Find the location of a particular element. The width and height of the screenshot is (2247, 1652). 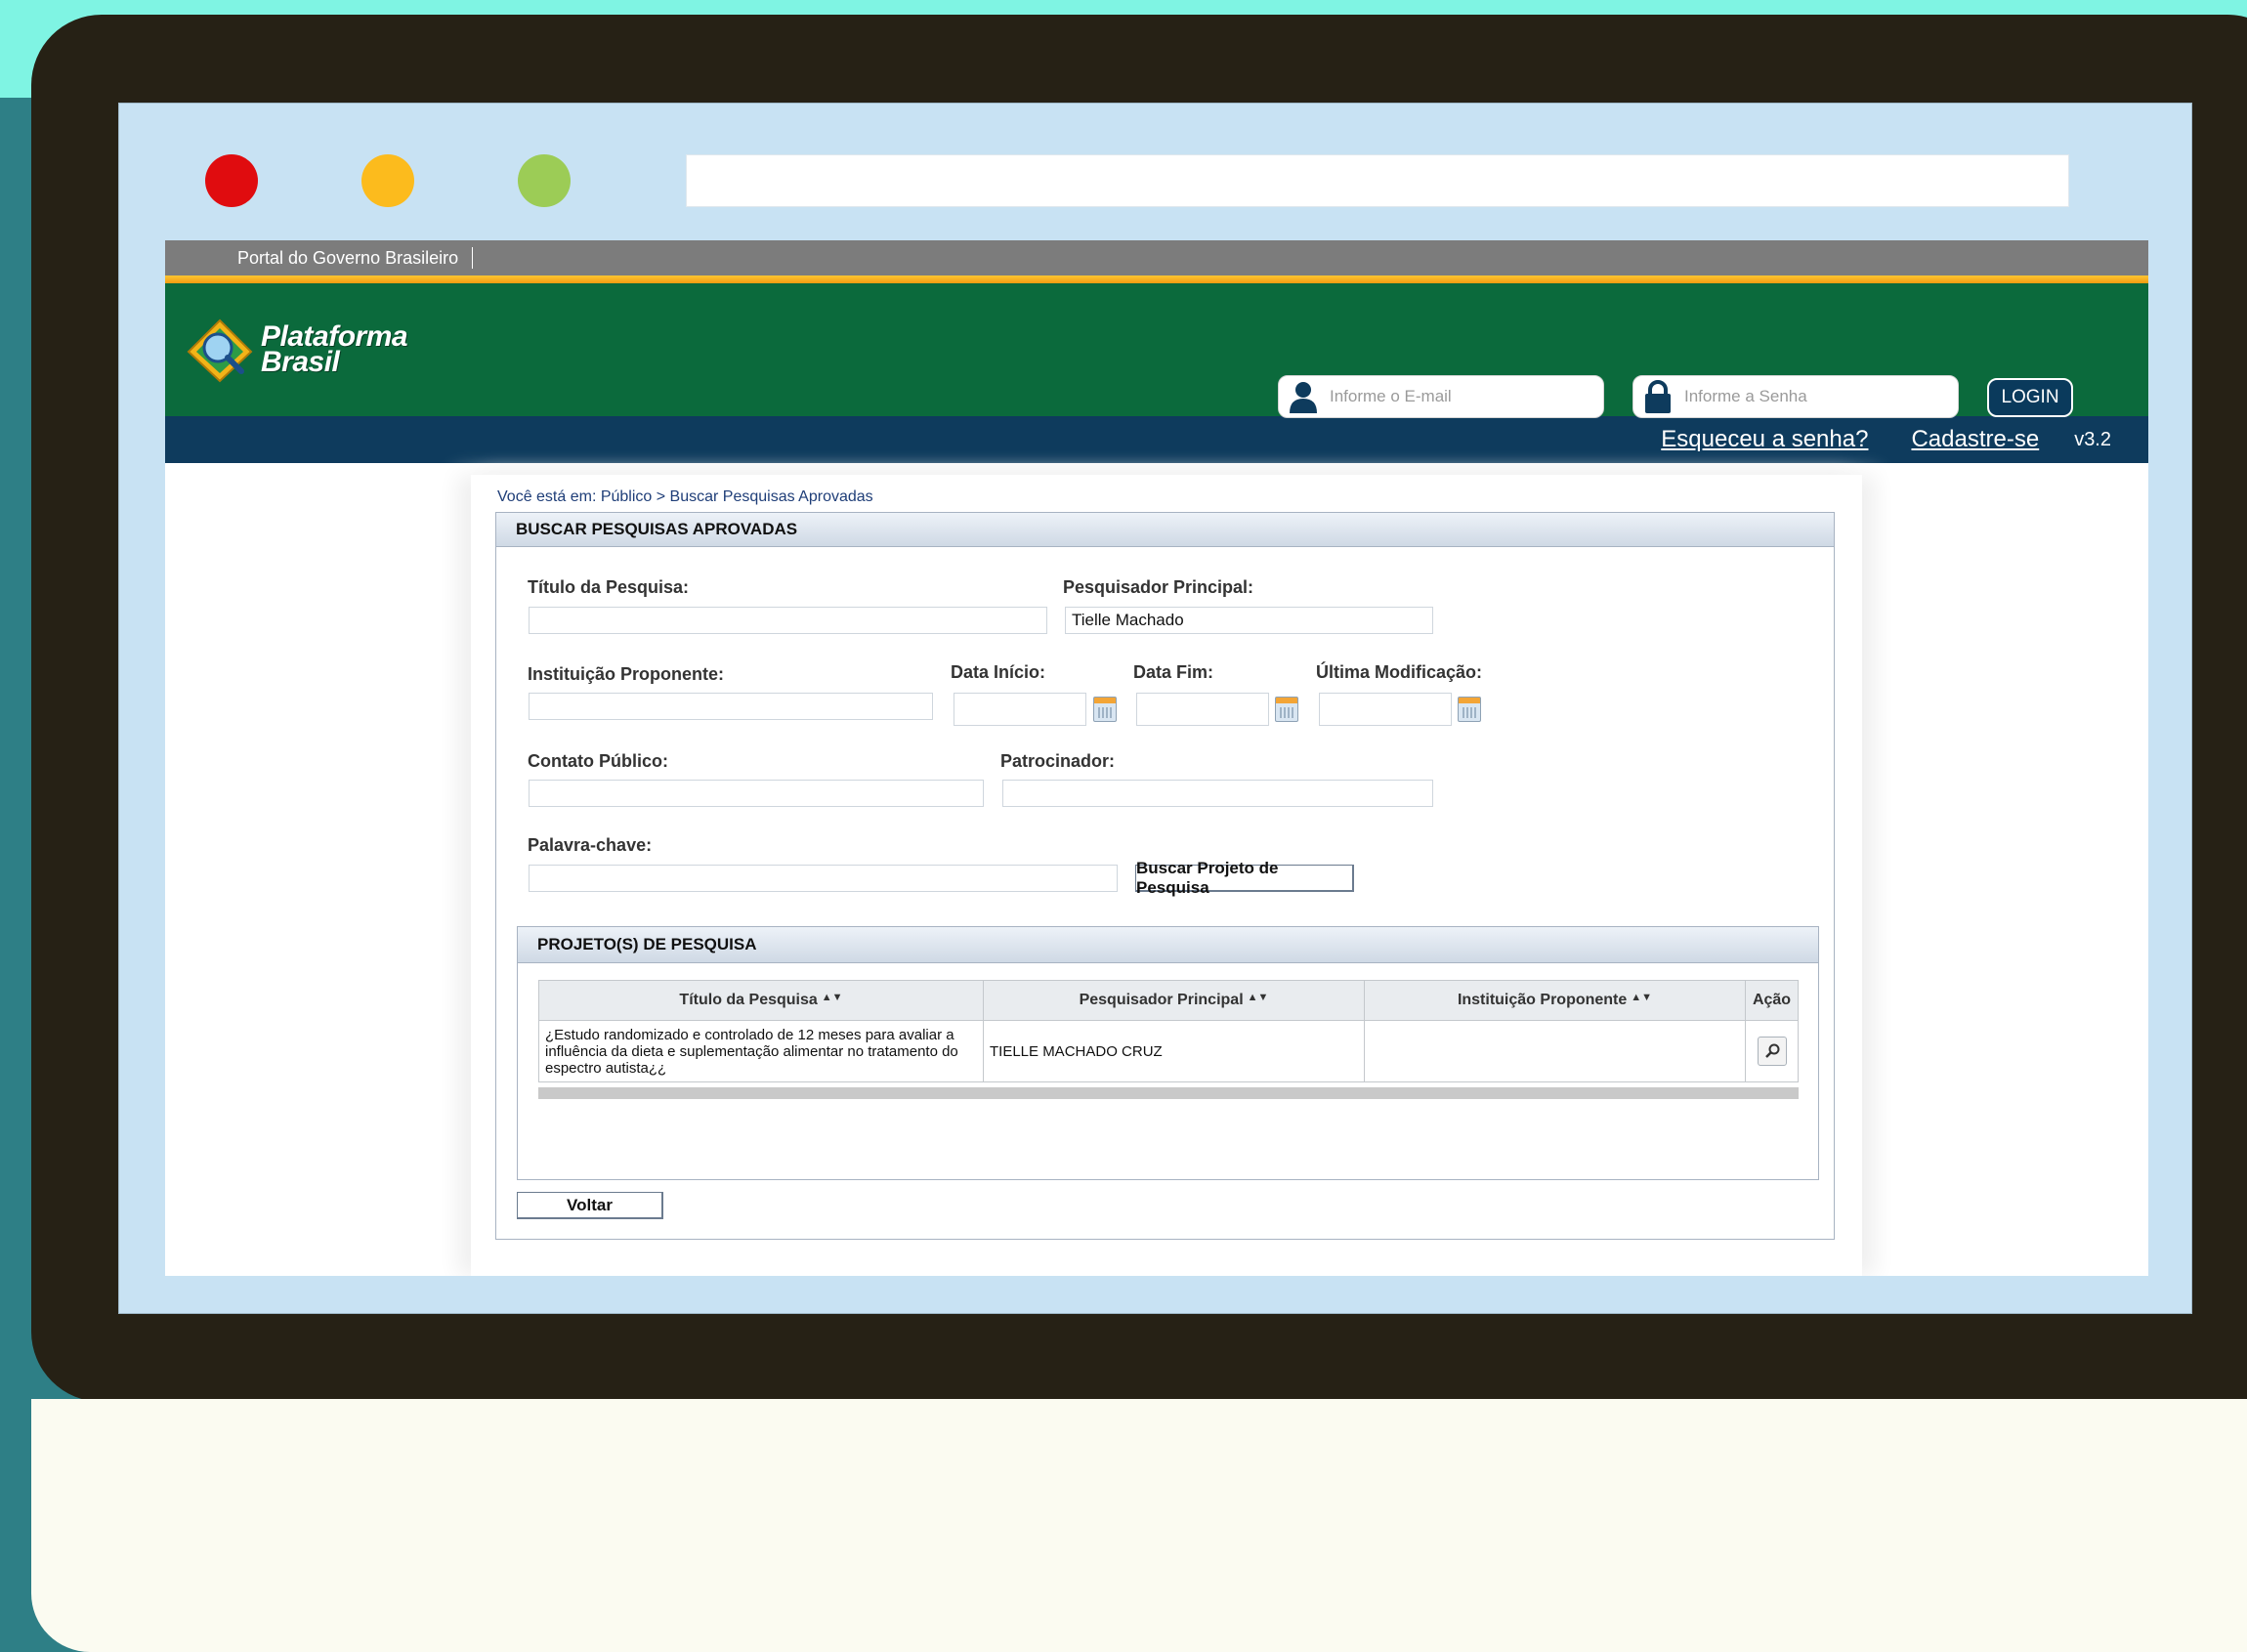

gov-portal-link: Portal do Governo Brasileiro is located at coordinates (355, 258).